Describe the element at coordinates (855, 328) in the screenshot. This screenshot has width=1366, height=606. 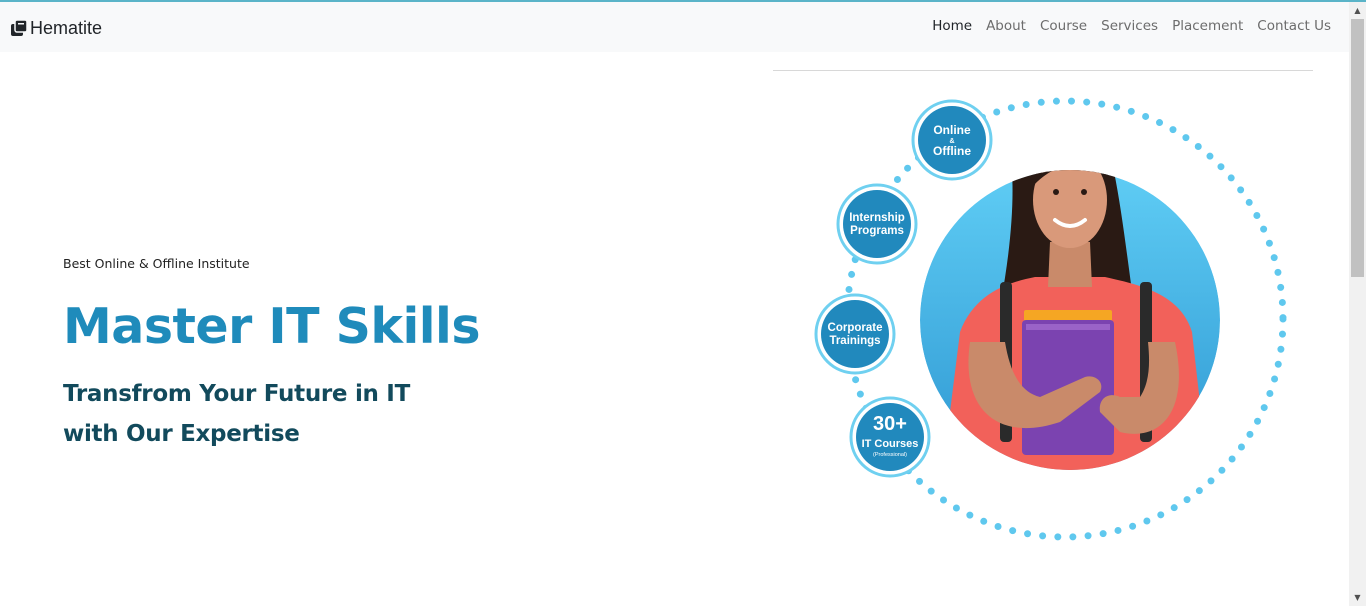
I see `badge-corporate-line1: Corporate` at that location.